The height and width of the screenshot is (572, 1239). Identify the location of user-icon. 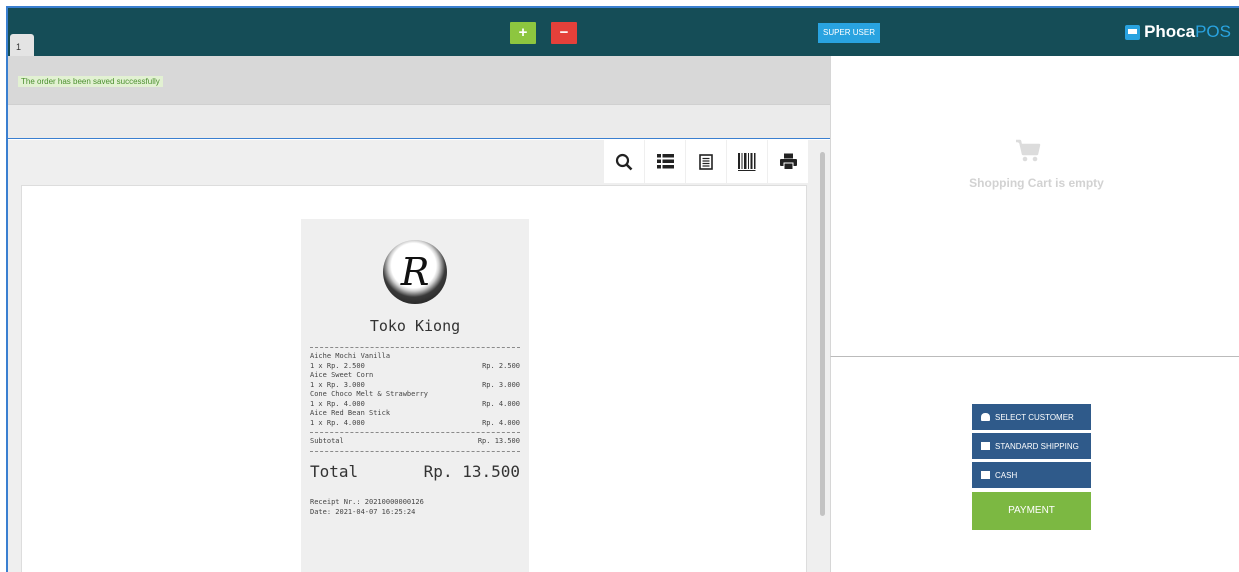
(985, 417).